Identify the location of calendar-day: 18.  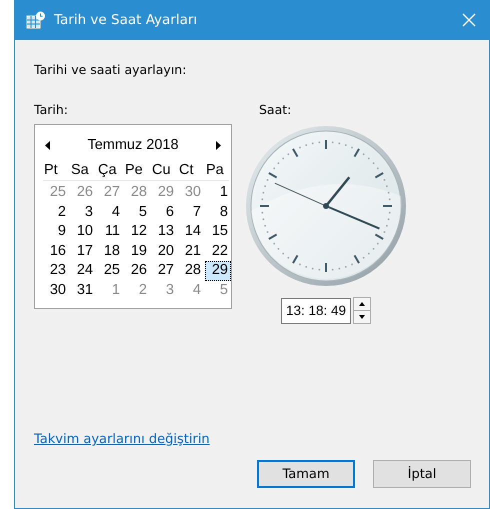
(110, 251).